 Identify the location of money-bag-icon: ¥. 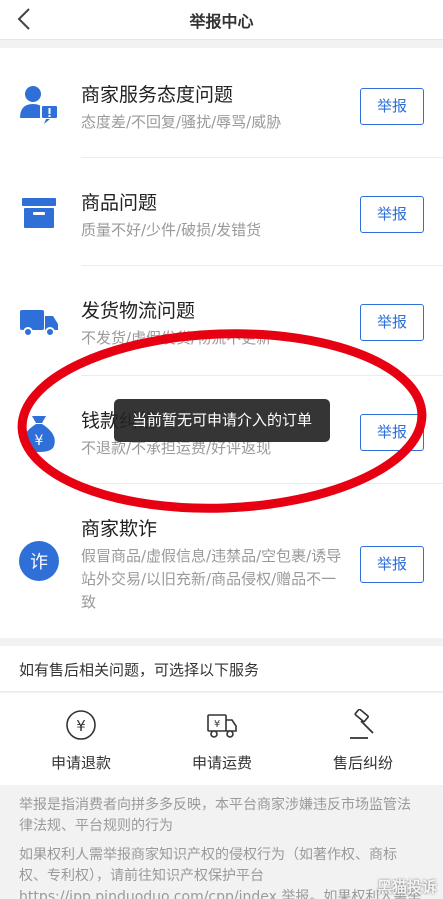
(39, 433).